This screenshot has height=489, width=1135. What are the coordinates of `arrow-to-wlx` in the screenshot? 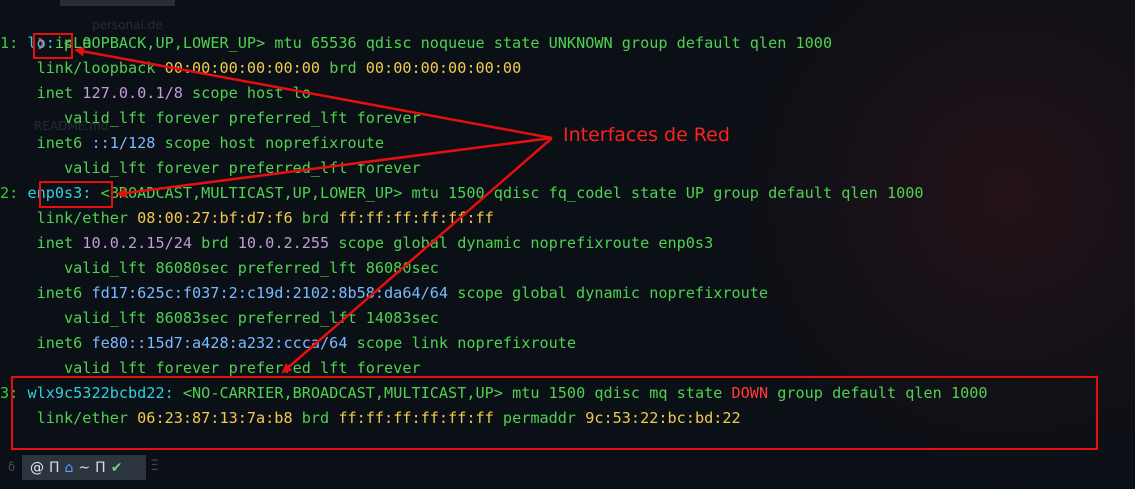 It's located at (417, 255).